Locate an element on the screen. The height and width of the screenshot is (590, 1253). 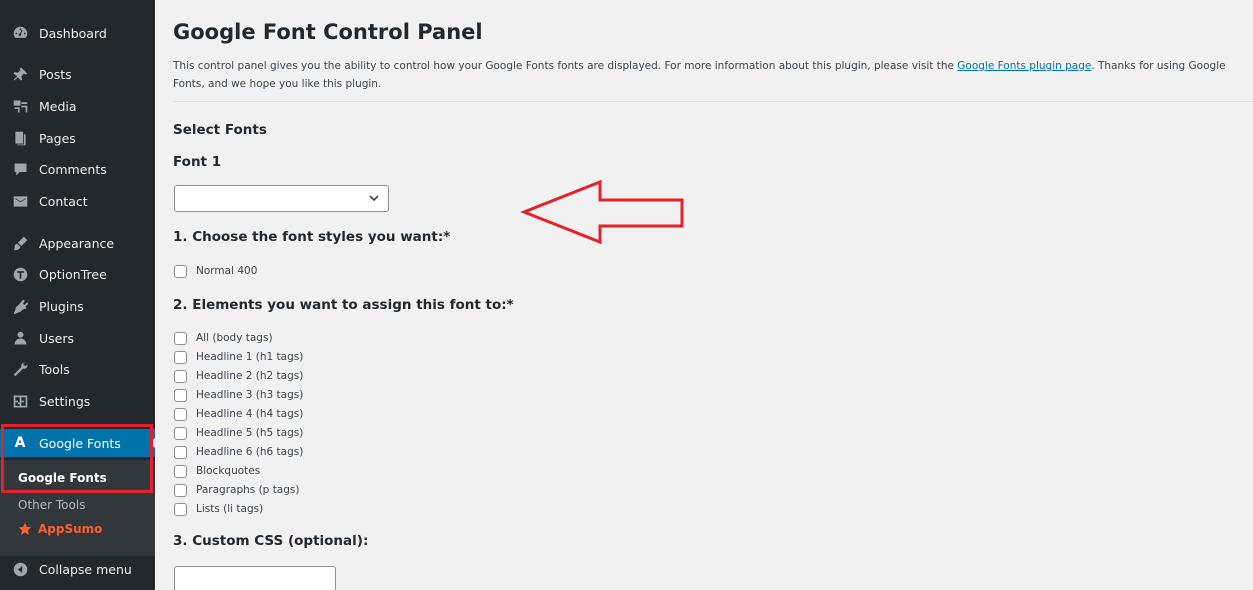
page-title: Google Font Control Panel is located at coordinates (328, 32).